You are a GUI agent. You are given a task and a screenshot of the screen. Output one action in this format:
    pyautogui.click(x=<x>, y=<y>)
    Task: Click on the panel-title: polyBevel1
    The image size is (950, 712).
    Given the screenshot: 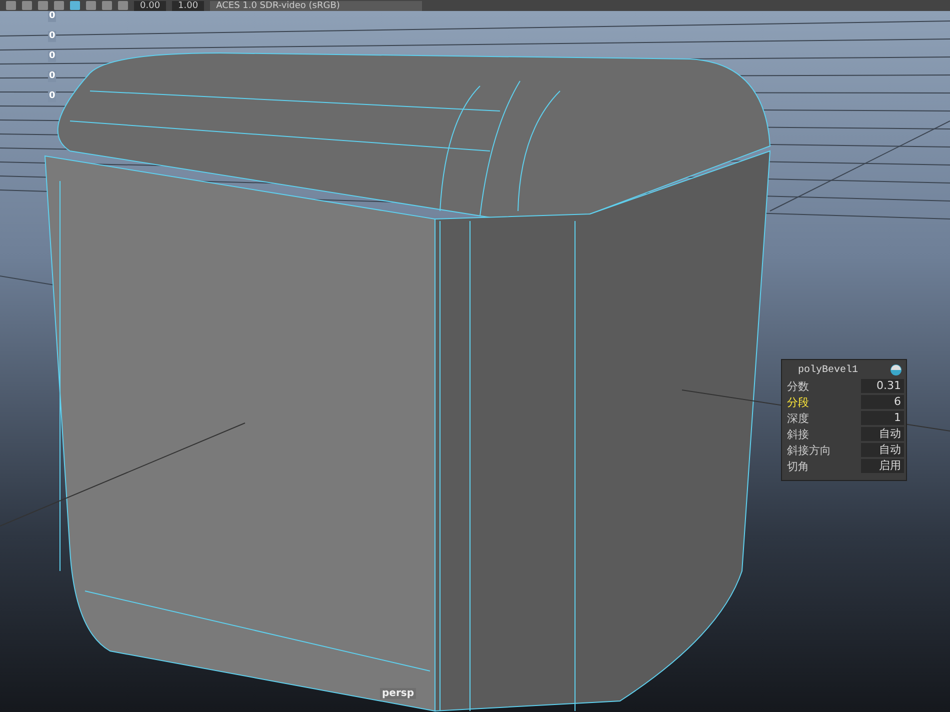 What is the action you would take?
    pyautogui.click(x=828, y=370)
    